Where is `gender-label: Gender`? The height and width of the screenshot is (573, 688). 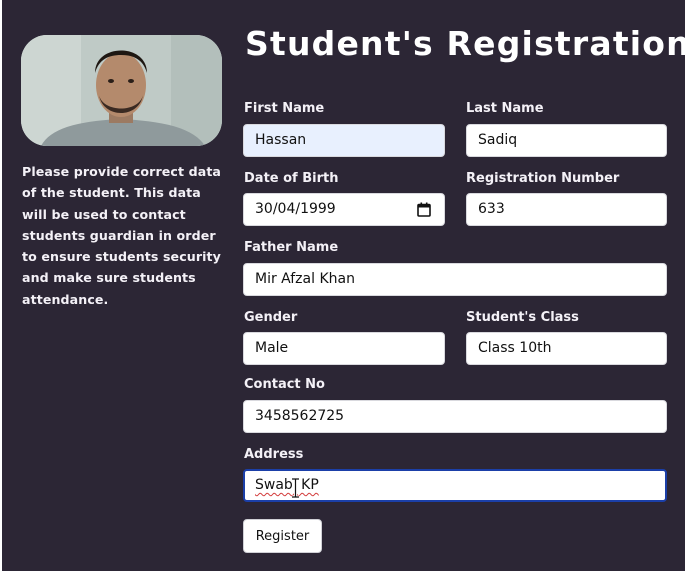 gender-label: Gender is located at coordinates (271, 317).